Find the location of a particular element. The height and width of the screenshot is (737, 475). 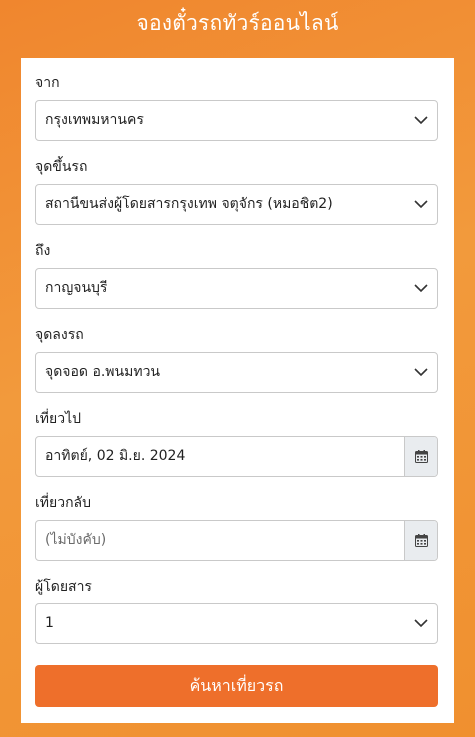

to-label: ถึง is located at coordinates (43, 251).